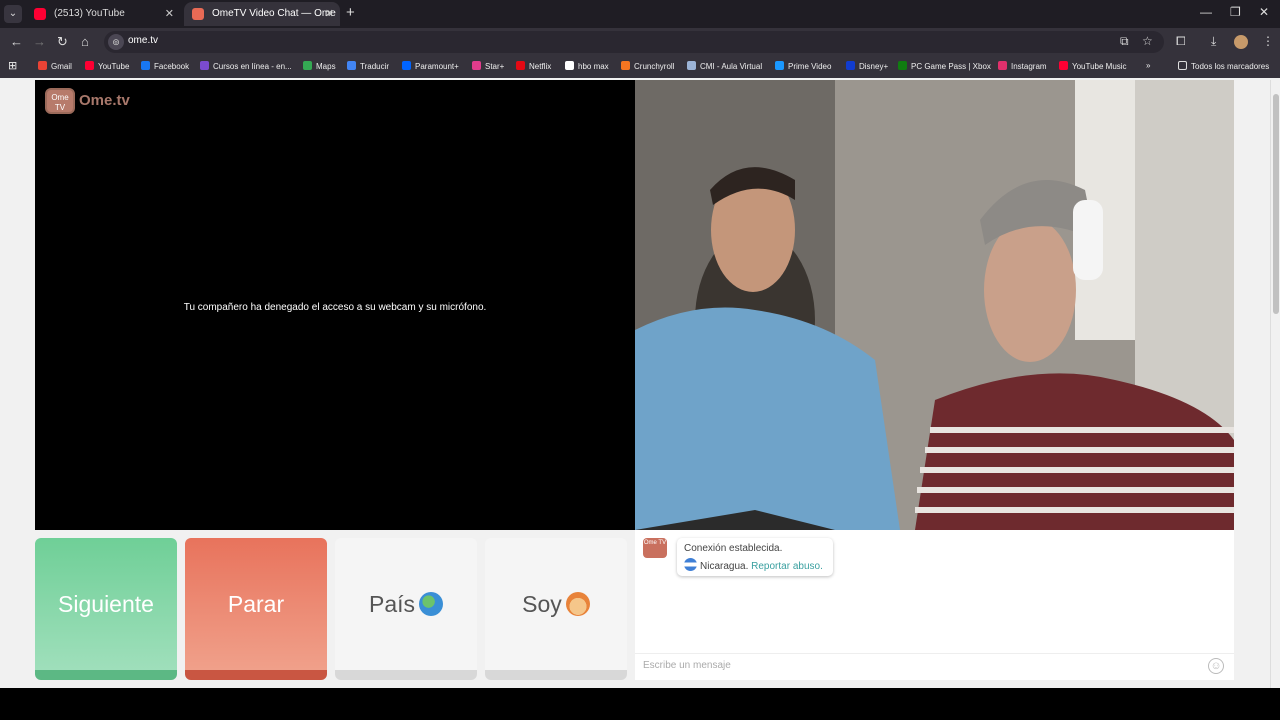  What do you see at coordinates (577, 604) in the screenshot?
I see `boy-icon` at bounding box center [577, 604].